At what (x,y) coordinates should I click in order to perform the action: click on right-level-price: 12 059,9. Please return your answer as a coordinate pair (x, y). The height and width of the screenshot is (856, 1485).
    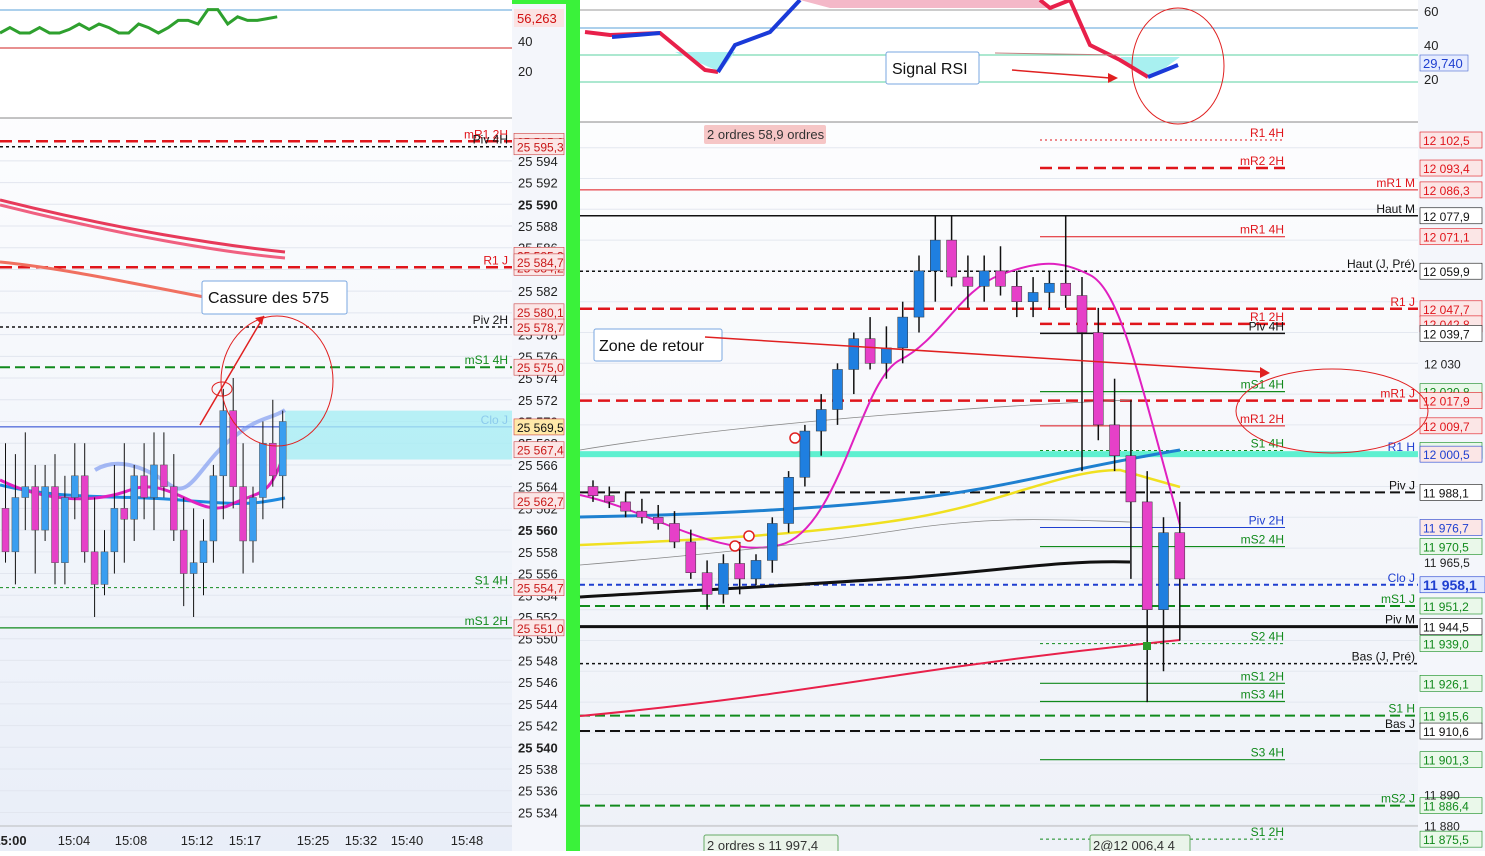
    Looking at the image, I should click on (1446, 272).